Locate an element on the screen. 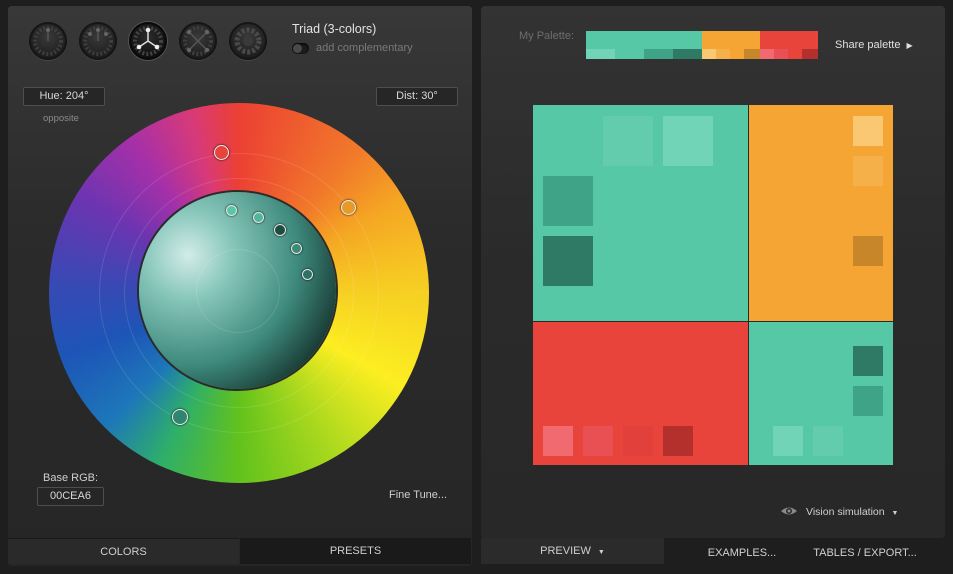 The width and height of the screenshot is (953, 574). palette-swatch-orange is located at coordinates (731, 40).